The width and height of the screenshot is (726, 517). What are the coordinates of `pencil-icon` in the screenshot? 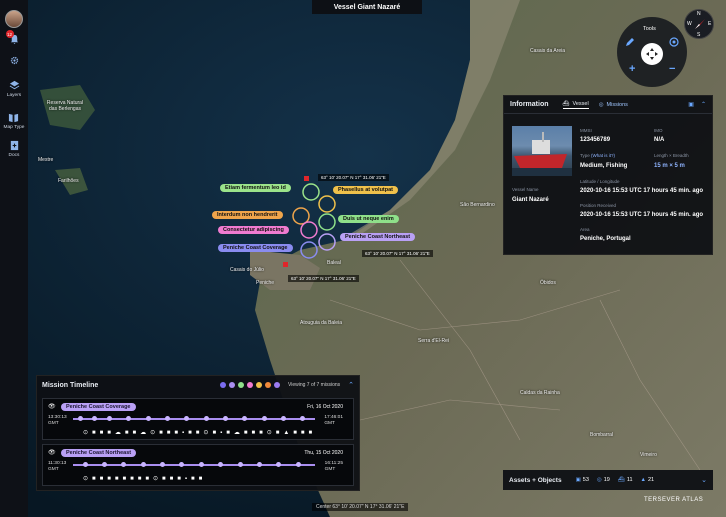 It's located at (630, 42).